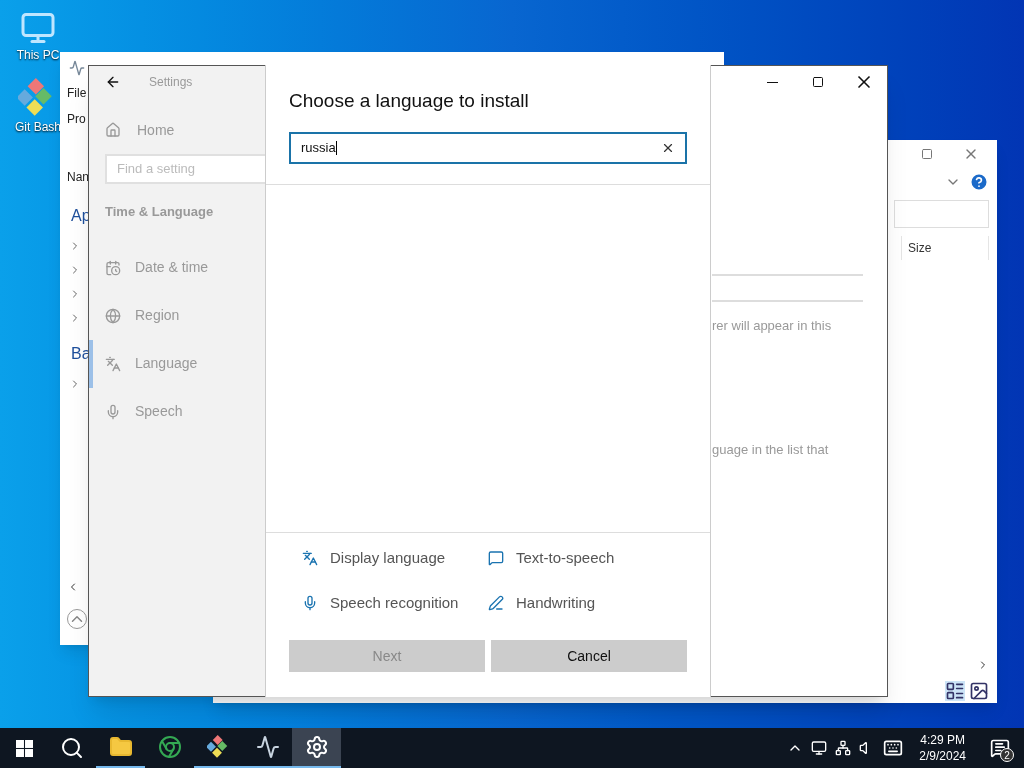 This screenshot has height=768, width=1024. I want to click on dialog-title: Choose a language to install, so click(409, 101).